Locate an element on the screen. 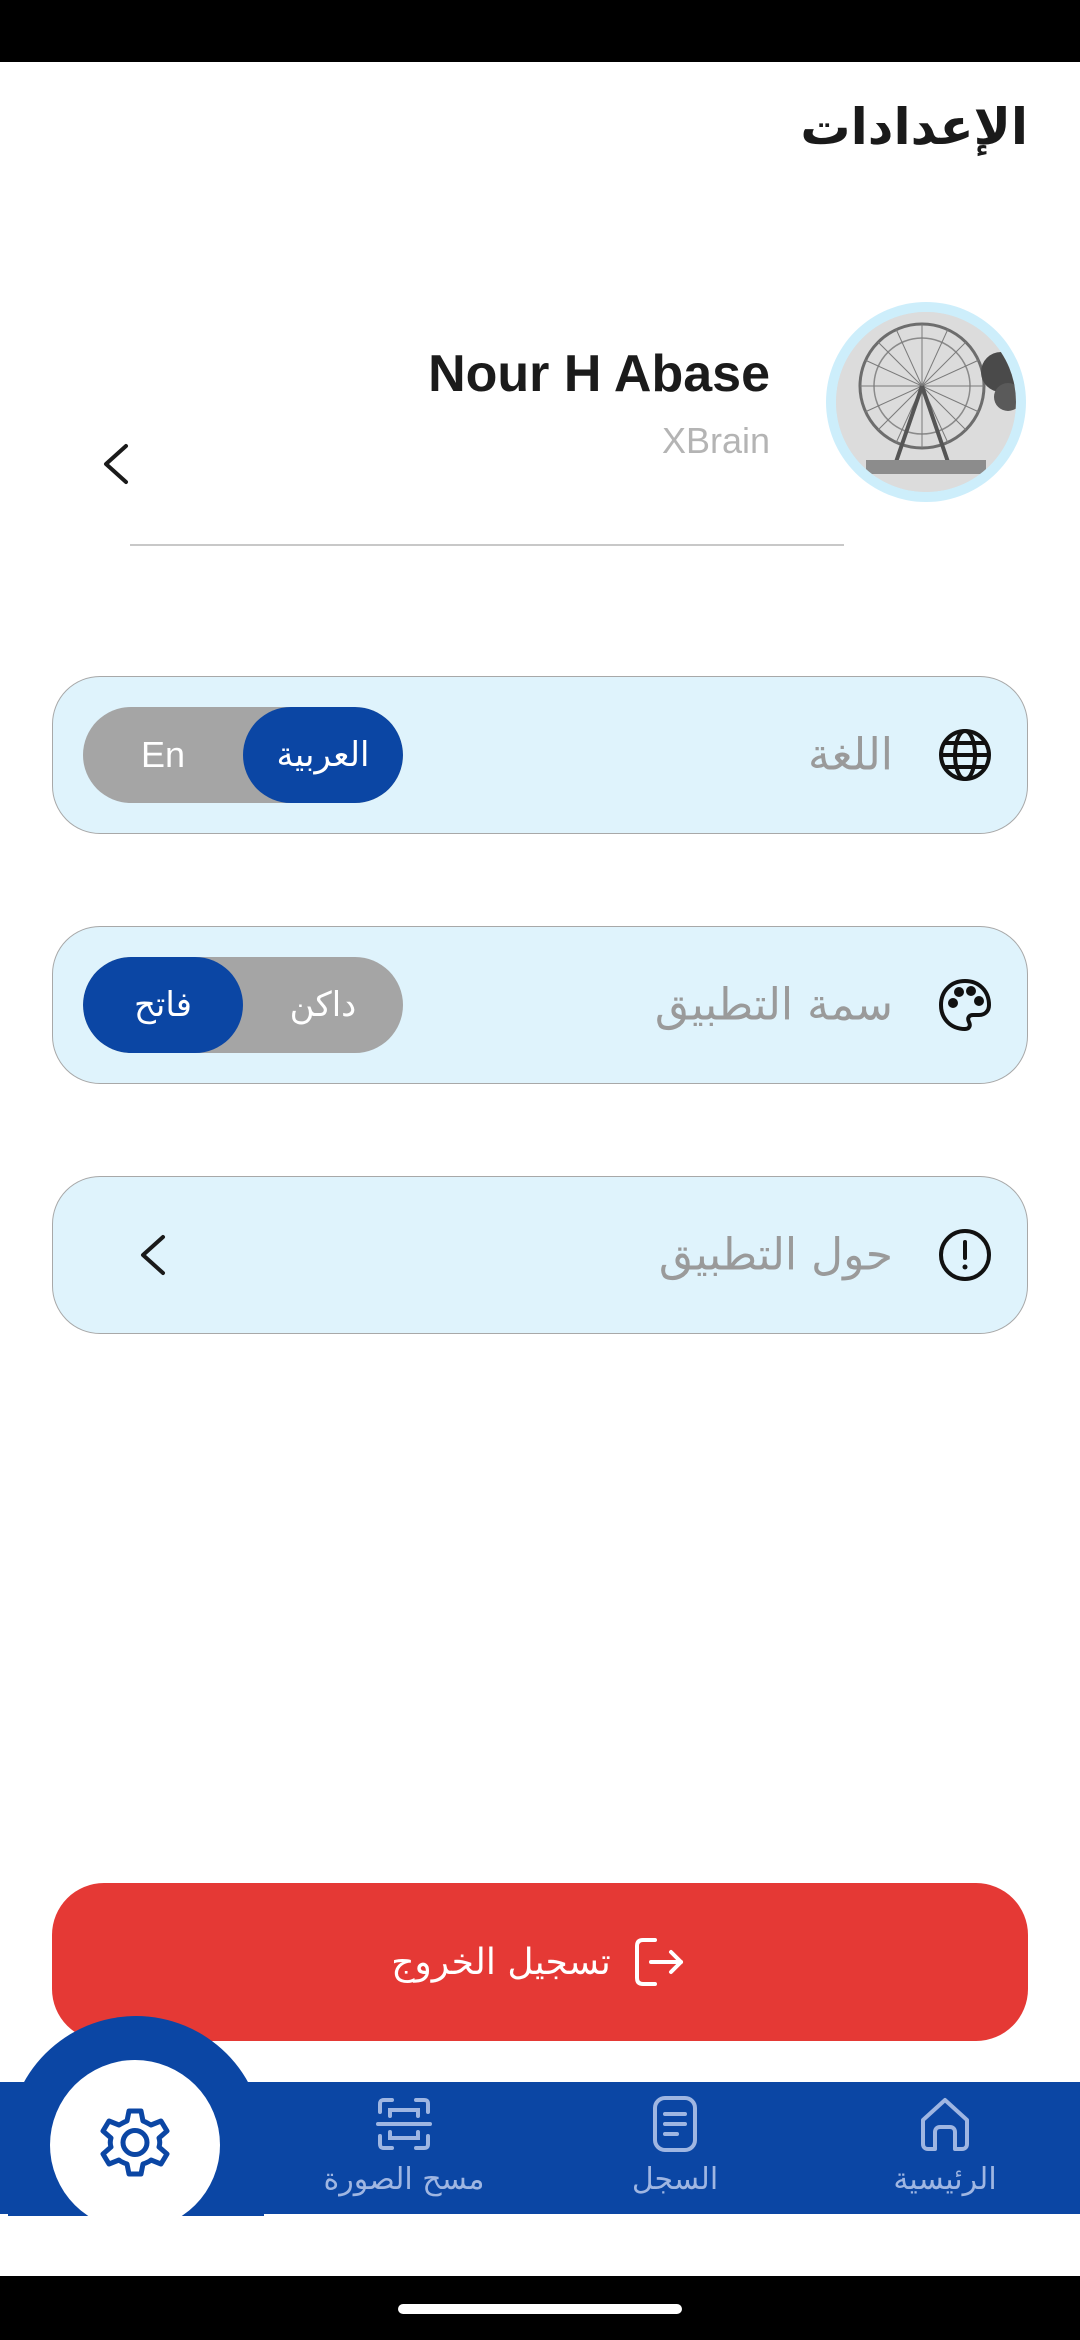  nav-label-history: السجل is located at coordinates (675, 2179).